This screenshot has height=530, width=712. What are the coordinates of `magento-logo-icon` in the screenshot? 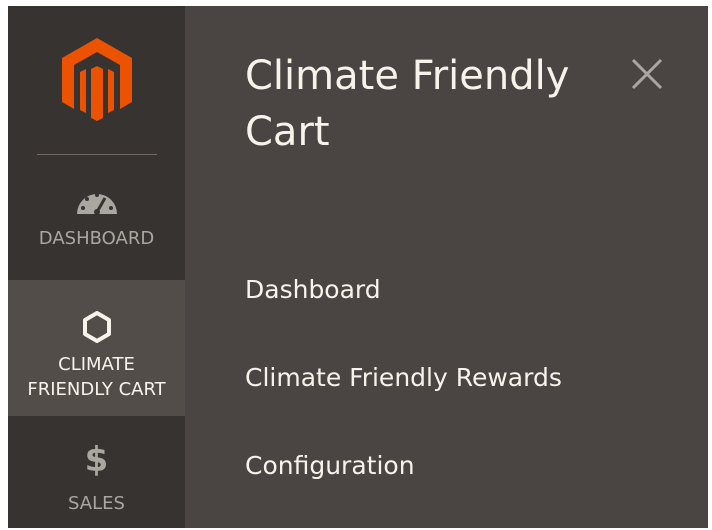 It's located at (96, 81).